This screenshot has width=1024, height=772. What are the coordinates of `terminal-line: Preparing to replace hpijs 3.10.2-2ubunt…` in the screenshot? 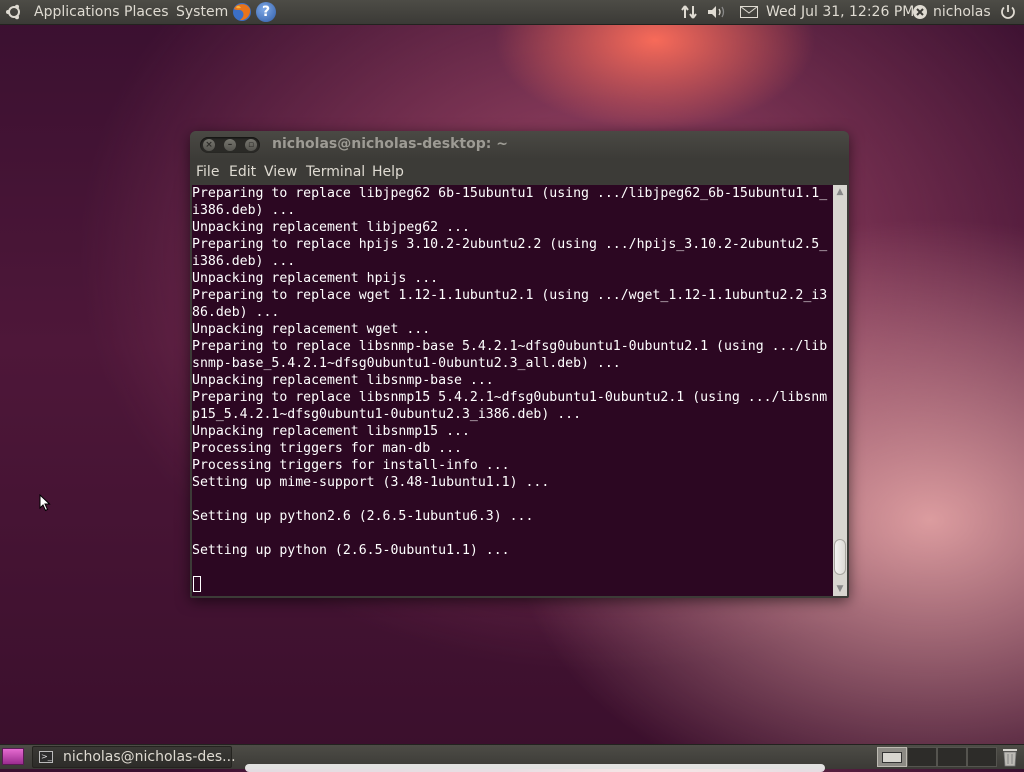 It's located at (510, 244).